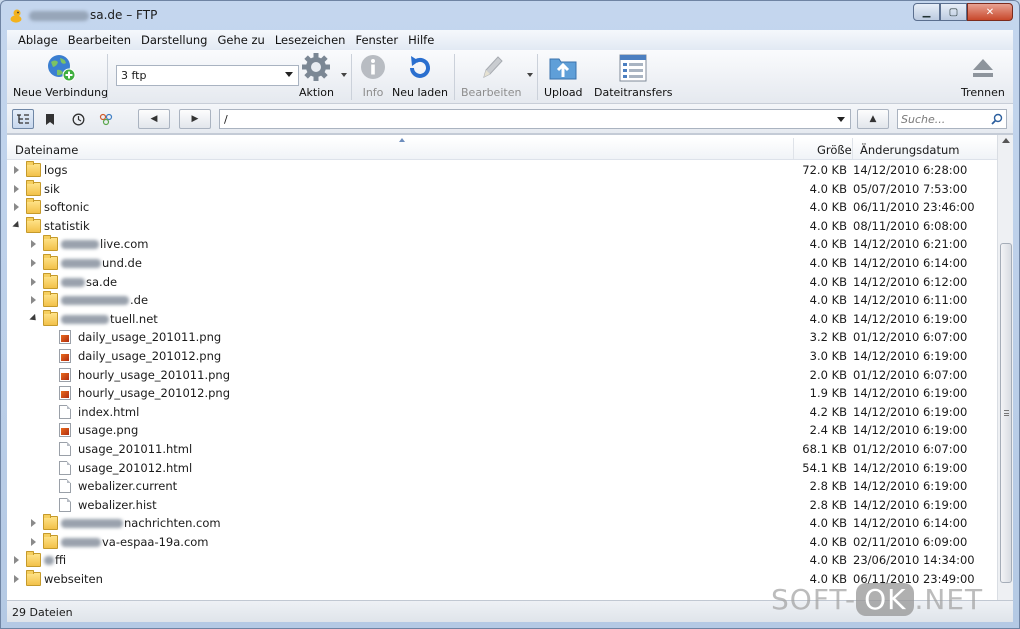  Describe the element at coordinates (373, 76) in the screenshot. I see `info-button: Info` at that location.